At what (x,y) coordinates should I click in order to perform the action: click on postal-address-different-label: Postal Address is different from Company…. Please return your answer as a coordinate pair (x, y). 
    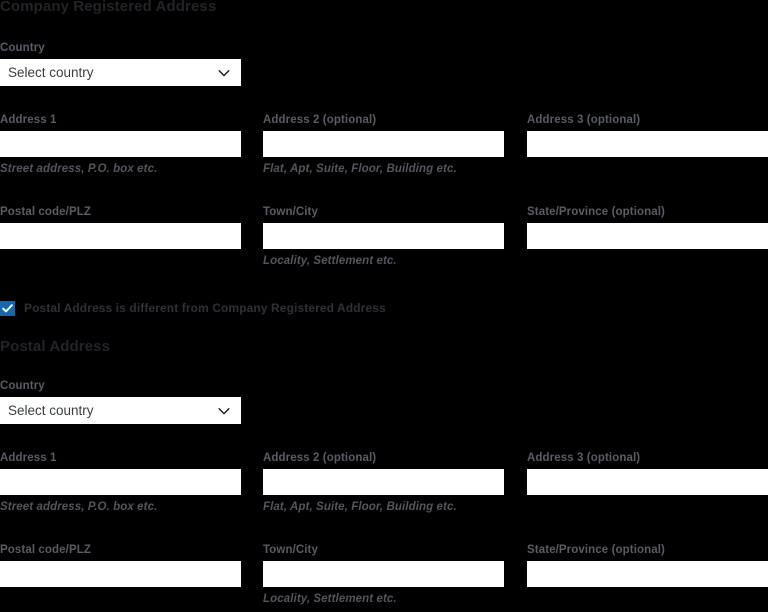
    Looking at the image, I should click on (205, 307).